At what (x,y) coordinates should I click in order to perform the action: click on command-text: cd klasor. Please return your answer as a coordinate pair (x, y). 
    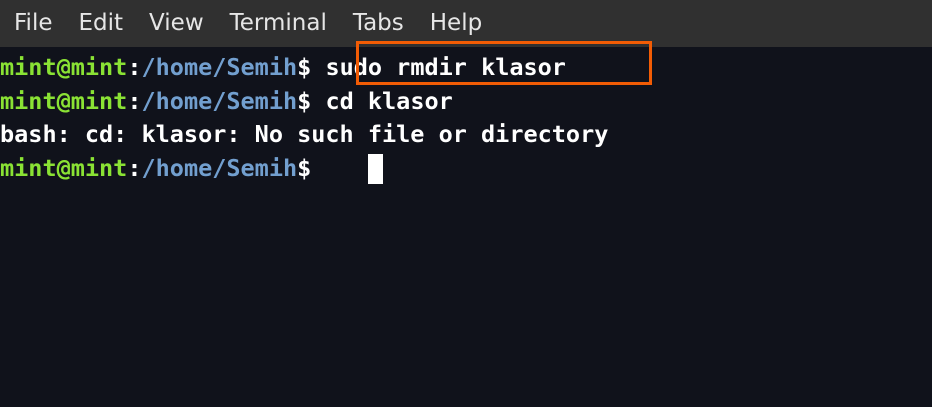
    Looking at the image, I should click on (389, 101).